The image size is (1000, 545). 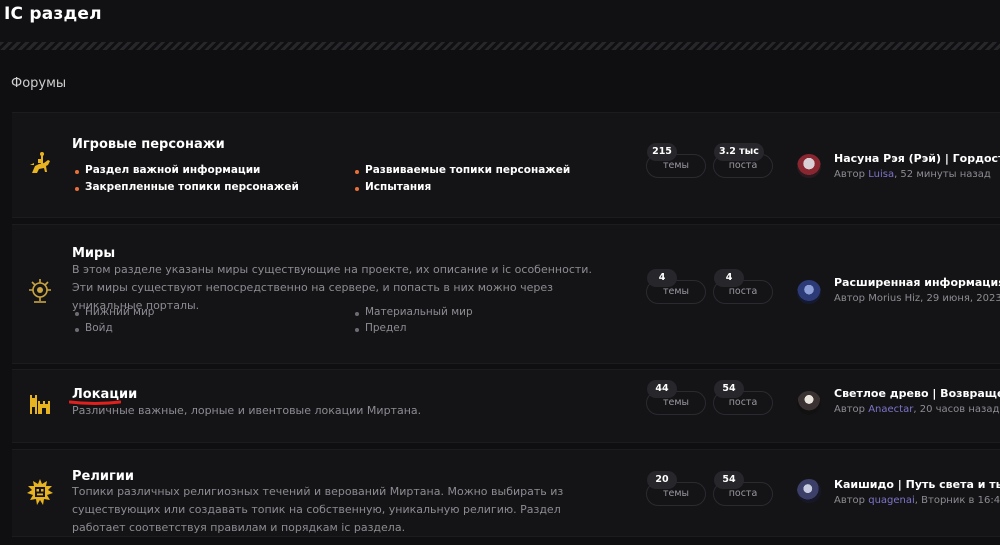 I want to click on forum-title: Религии, so click(x=103, y=476).